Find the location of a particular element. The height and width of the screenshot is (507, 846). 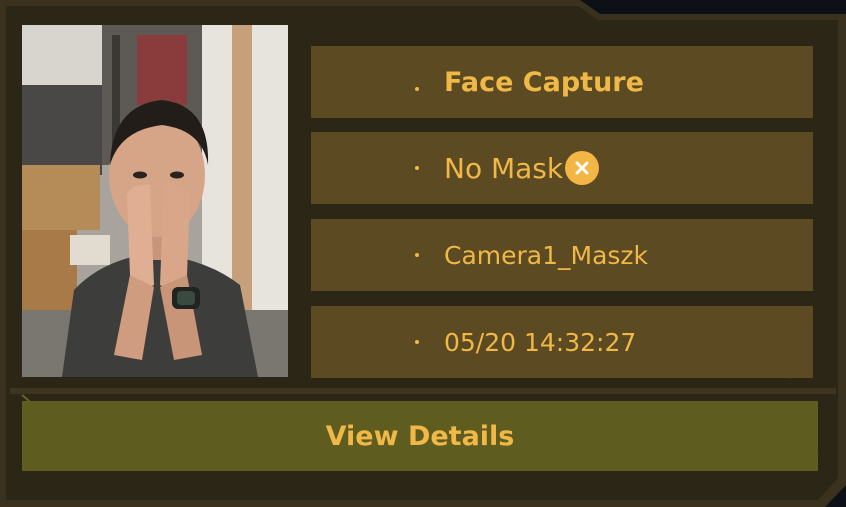

capture-title: Face Capture is located at coordinates (544, 82).